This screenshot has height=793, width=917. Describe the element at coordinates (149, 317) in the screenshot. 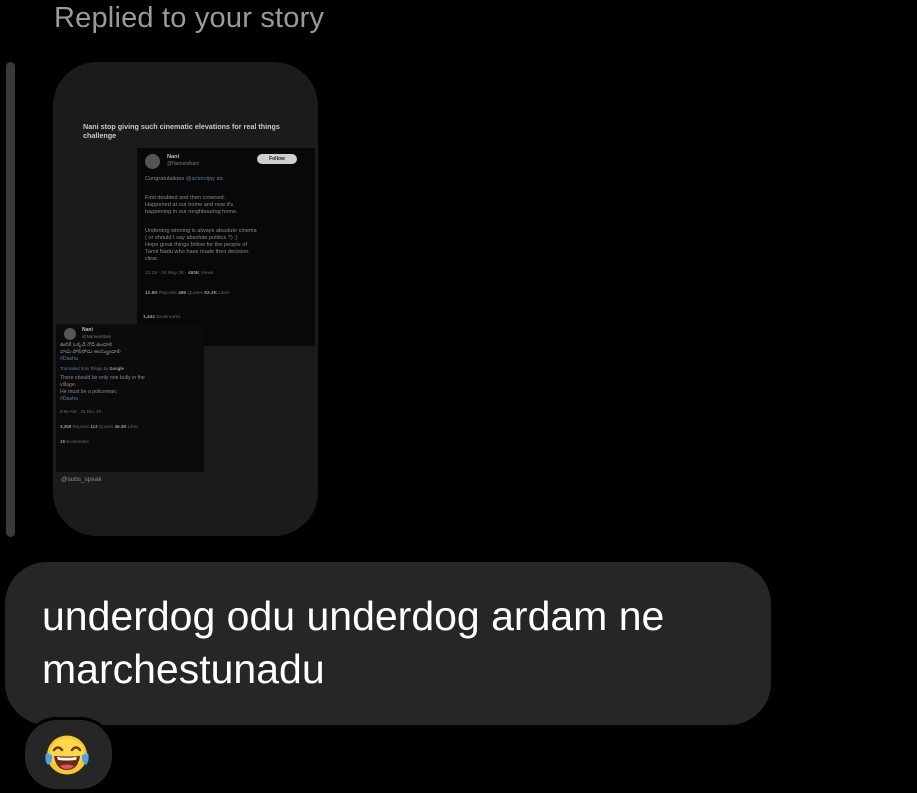

I see `bookmarks-count: 1,442` at that location.